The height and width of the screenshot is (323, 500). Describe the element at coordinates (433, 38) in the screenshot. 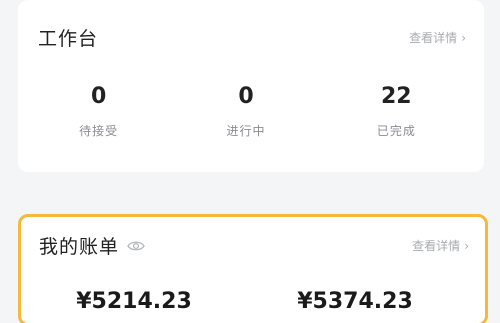

I see `workbench-detail-label: 查看详情` at that location.